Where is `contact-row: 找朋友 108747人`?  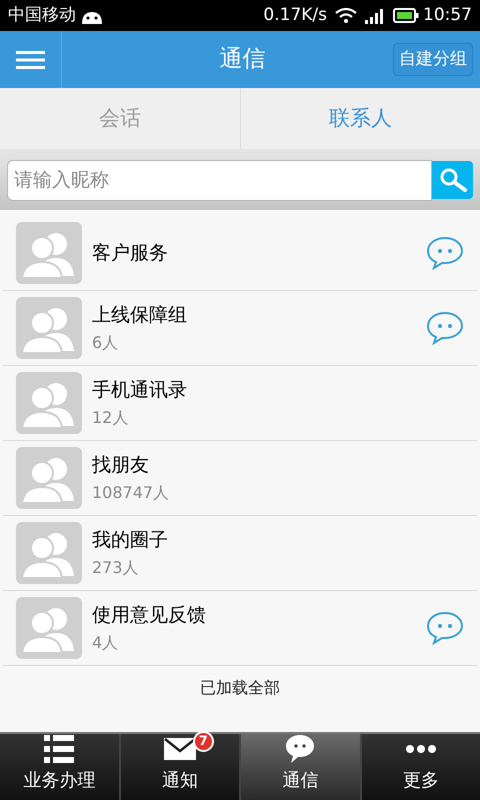 contact-row: 找朋友 108747人 is located at coordinates (240, 478).